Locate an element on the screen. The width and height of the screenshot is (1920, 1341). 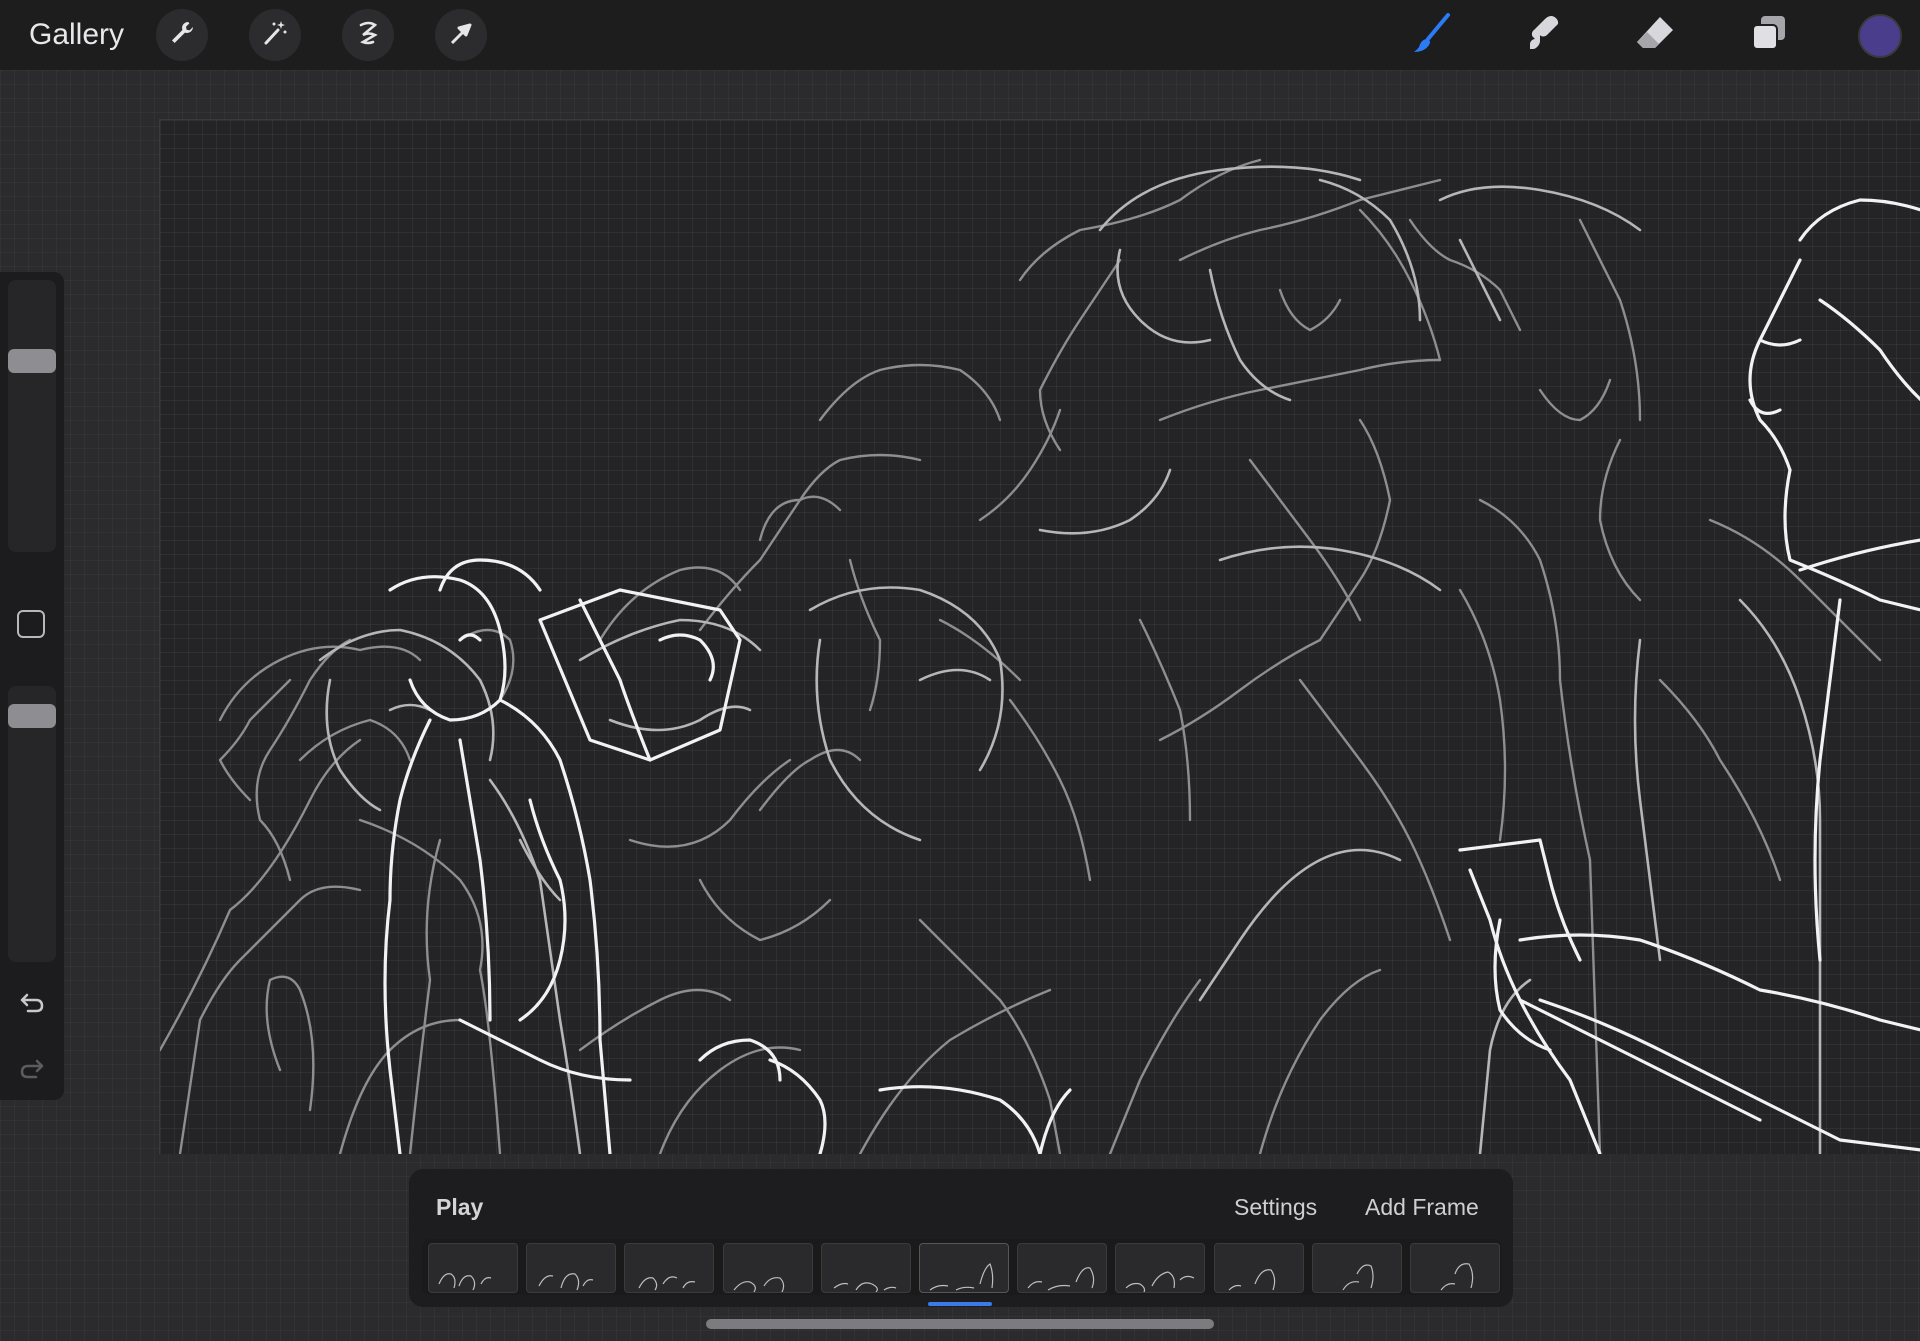
left-sidebar is located at coordinates (32, 686).